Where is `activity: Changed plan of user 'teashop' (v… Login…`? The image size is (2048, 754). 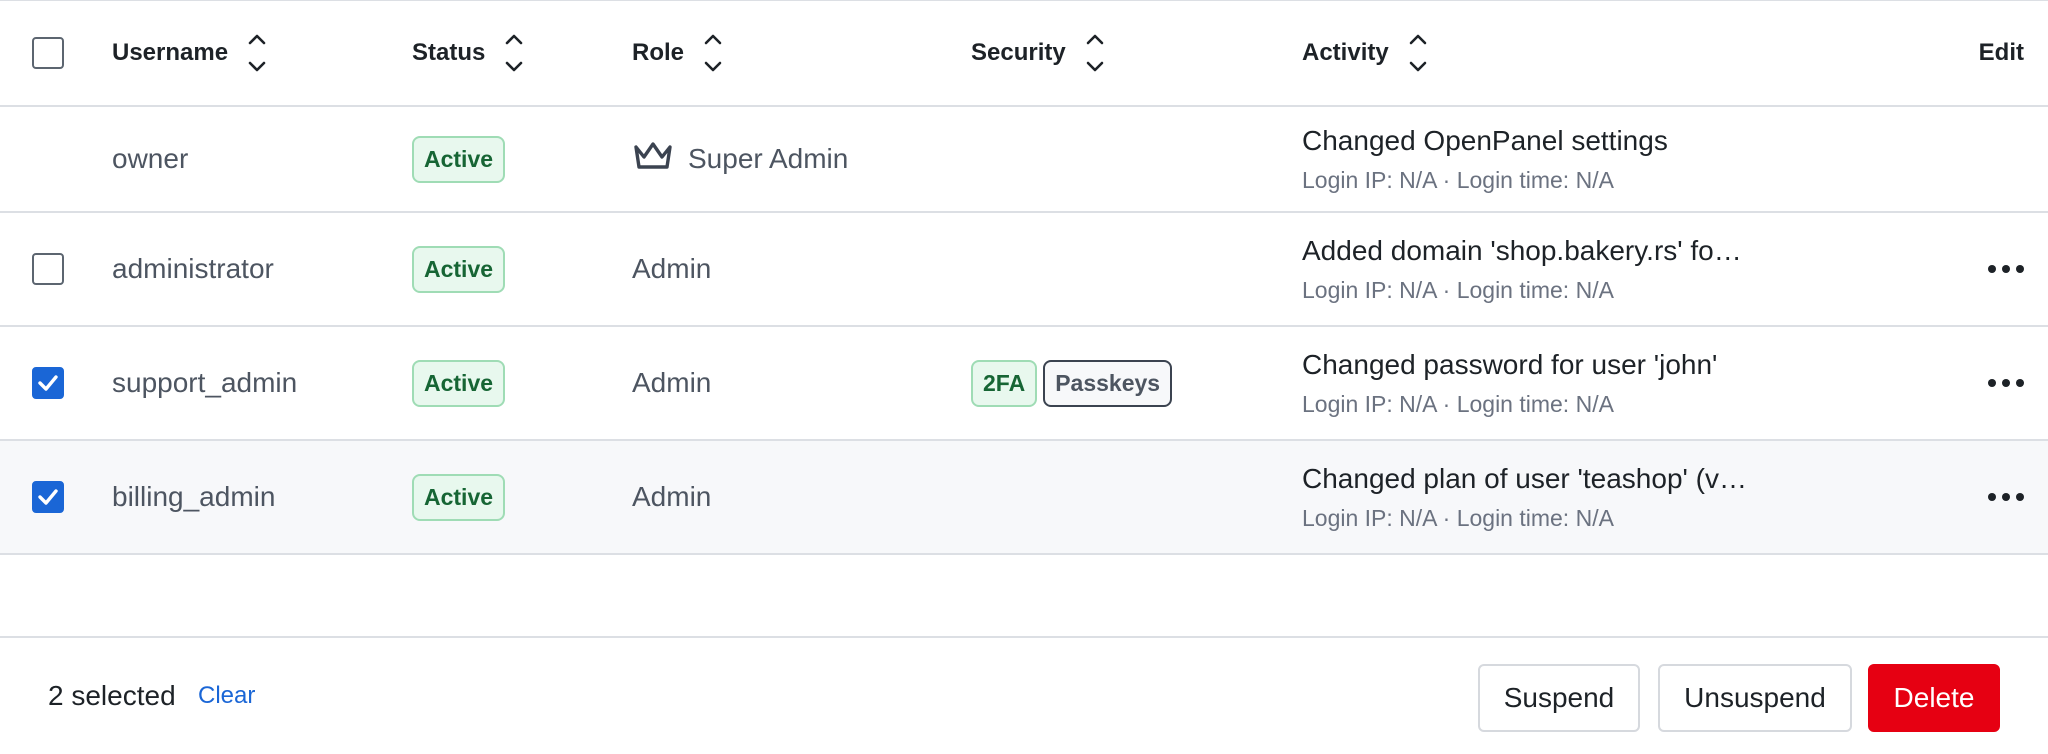
activity: Changed plan of user 'teashop' (v… Login… is located at coordinates (1524, 497).